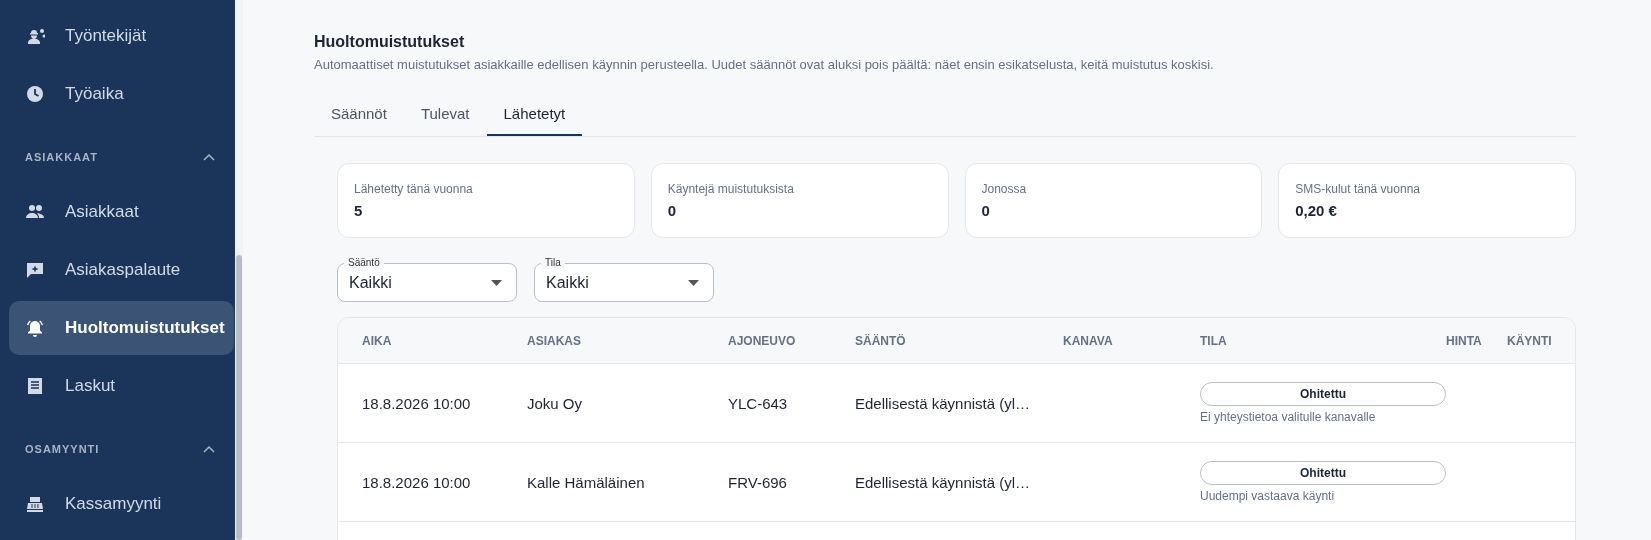  I want to click on sidebar-item: Työntekijät, so click(121, 36).